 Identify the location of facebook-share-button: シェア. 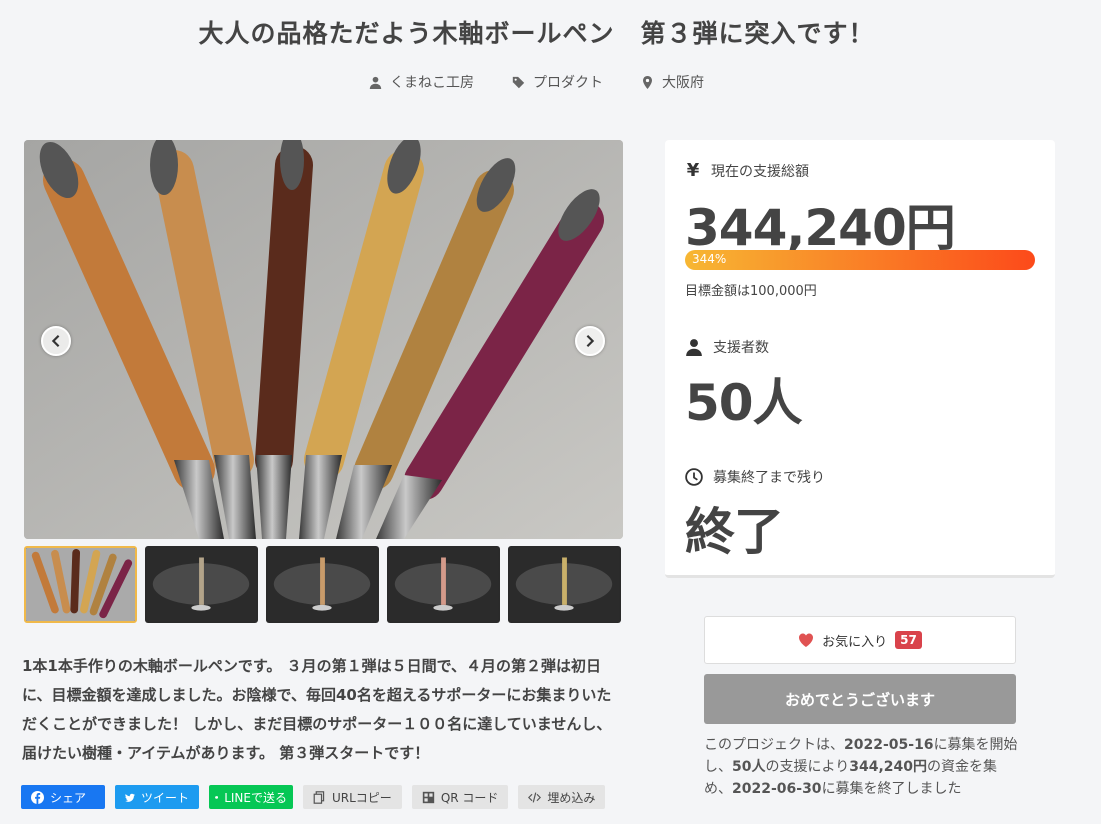
(63, 797).